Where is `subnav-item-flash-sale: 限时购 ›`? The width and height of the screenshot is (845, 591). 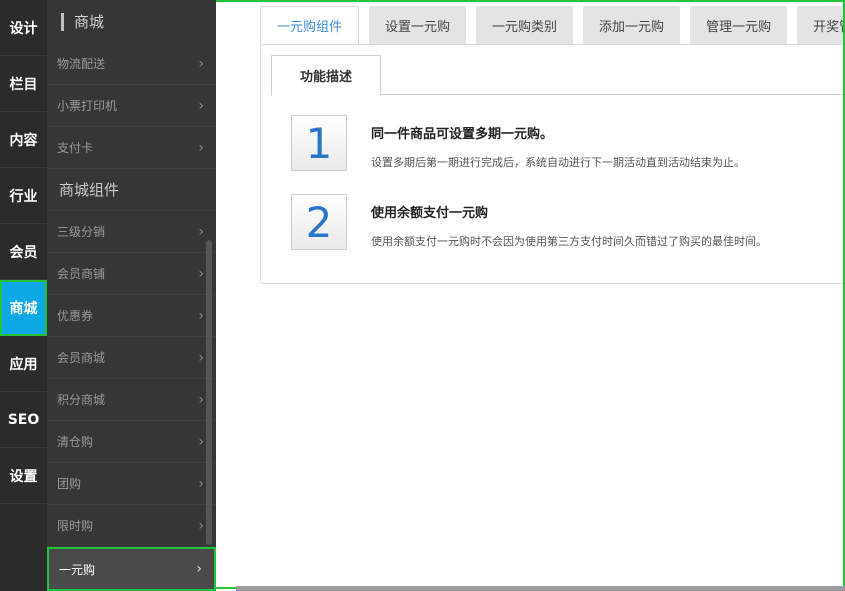 subnav-item-flash-sale: 限时购 › is located at coordinates (131, 526).